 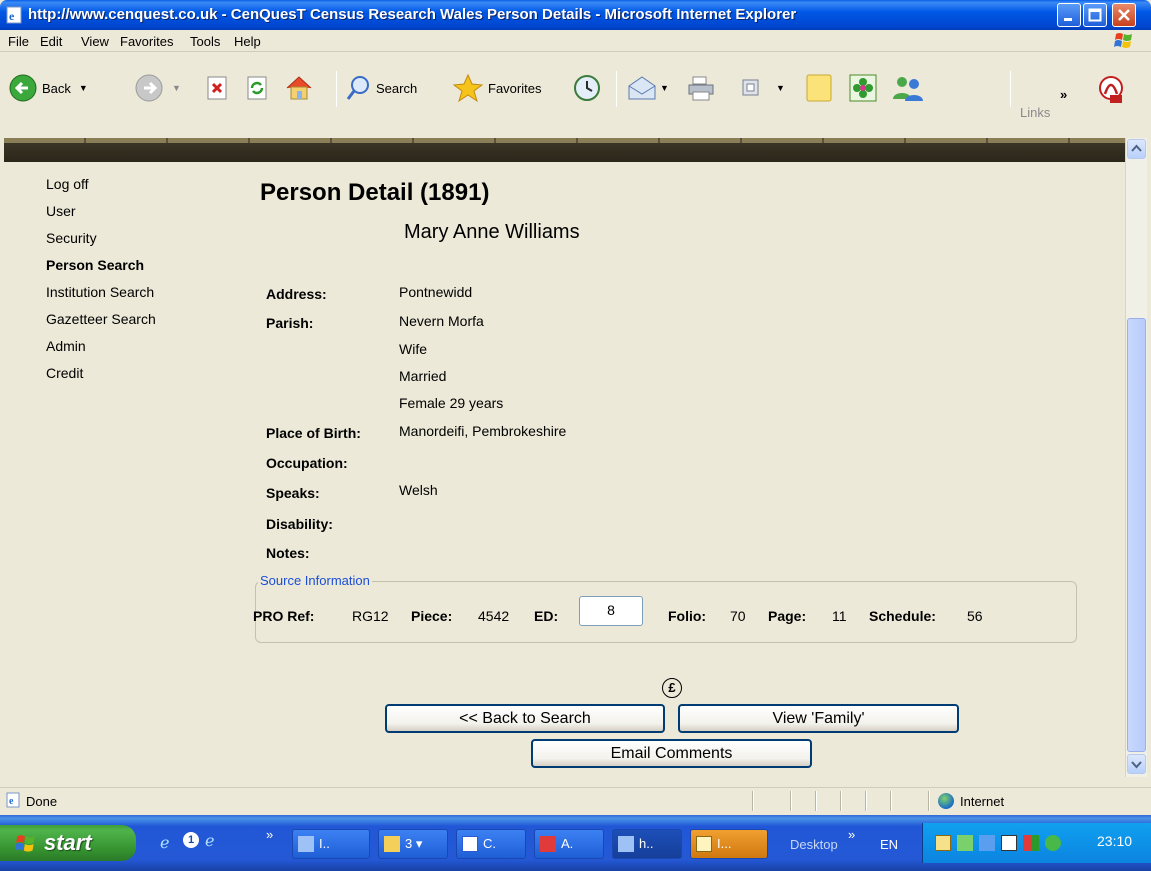 I want to click on desktop-toolbar-label: Desktop, so click(x=814, y=844).